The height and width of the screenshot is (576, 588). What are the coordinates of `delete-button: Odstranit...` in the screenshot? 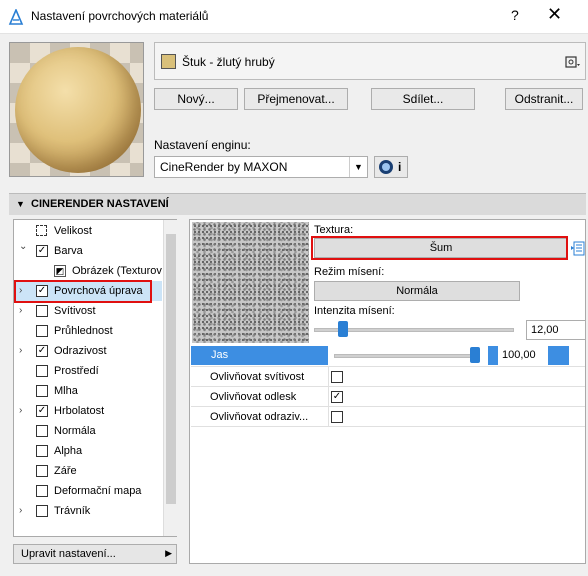 It's located at (544, 99).